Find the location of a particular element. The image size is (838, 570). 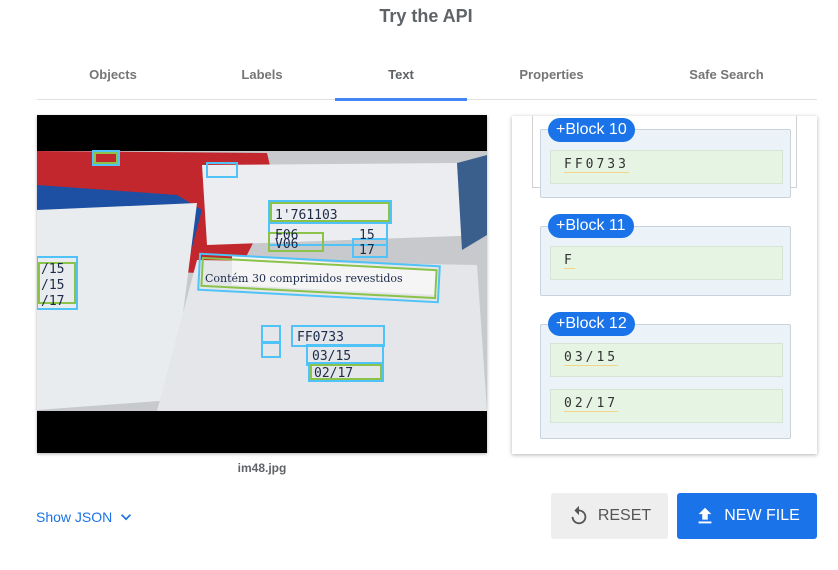

box-text: 1'761103 is located at coordinates (306, 215).